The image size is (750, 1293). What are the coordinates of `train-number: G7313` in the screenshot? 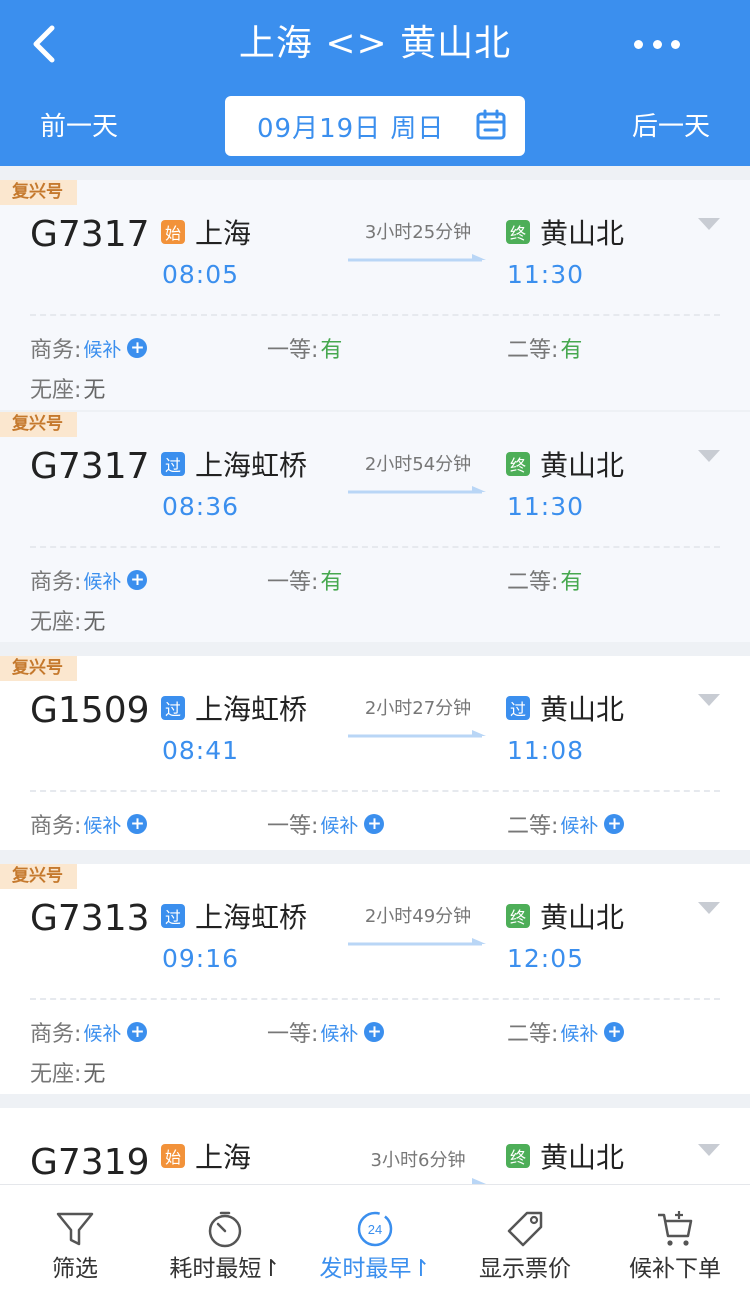 It's located at (90, 918).